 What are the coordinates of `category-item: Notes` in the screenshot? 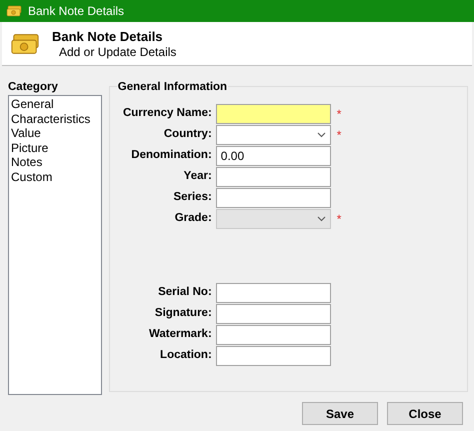 It's located at (55, 162).